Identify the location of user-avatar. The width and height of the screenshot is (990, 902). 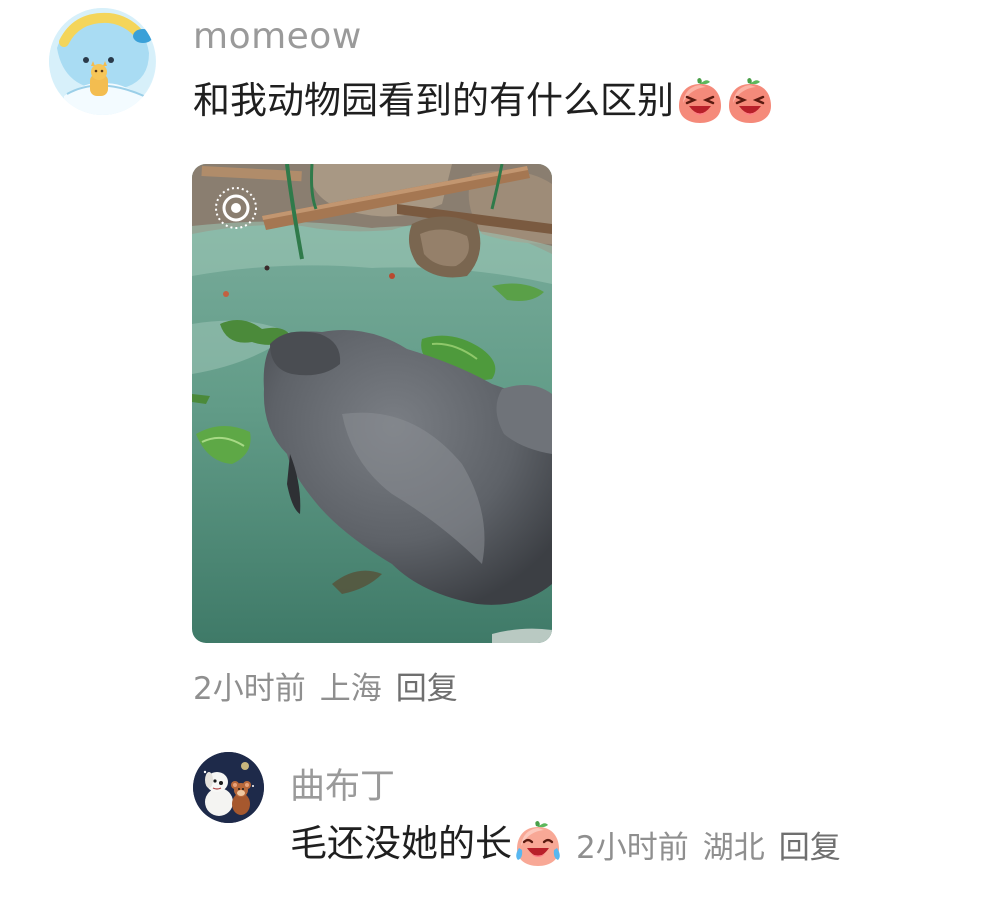
(102, 61).